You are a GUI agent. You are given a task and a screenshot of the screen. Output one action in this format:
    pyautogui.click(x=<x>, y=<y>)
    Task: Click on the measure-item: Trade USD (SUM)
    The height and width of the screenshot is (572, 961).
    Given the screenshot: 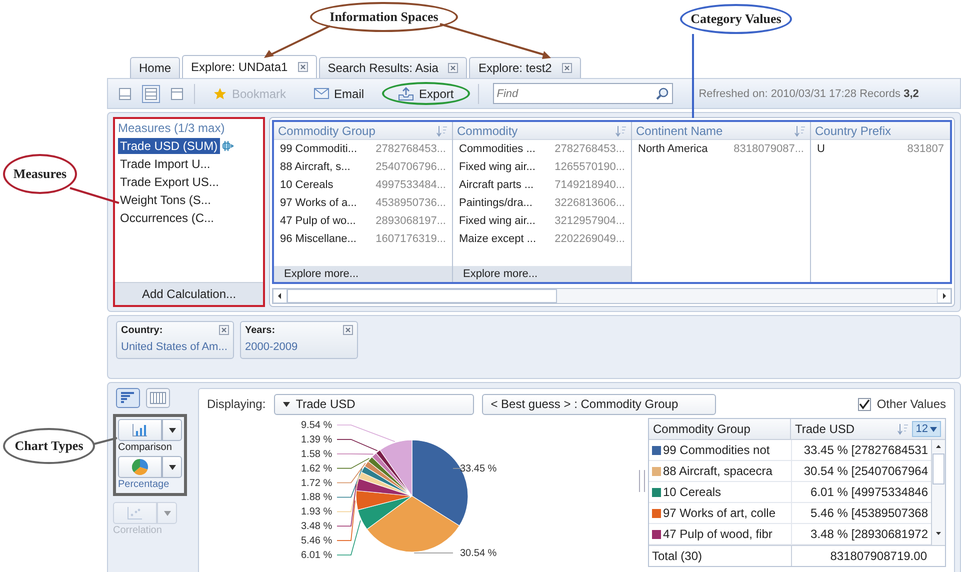 What is the action you would take?
    pyautogui.click(x=169, y=146)
    